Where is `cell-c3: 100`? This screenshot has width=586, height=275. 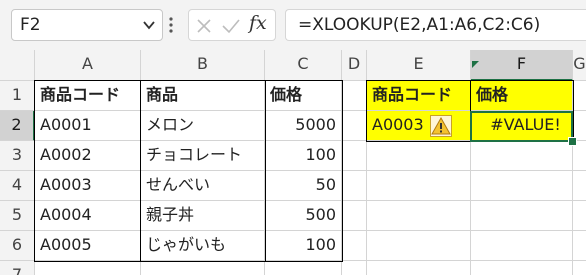 cell-c3: 100 is located at coordinates (303, 156).